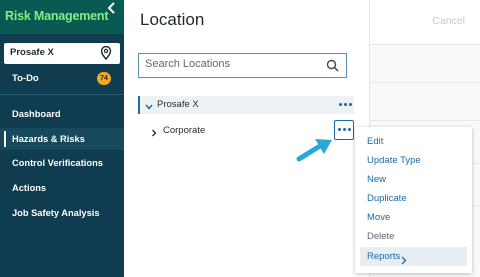 The width and height of the screenshot is (480, 277). What do you see at coordinates (379, 217) in the screenshot?
I see `menu-item-label: Move` at bounding box center [379, 217].